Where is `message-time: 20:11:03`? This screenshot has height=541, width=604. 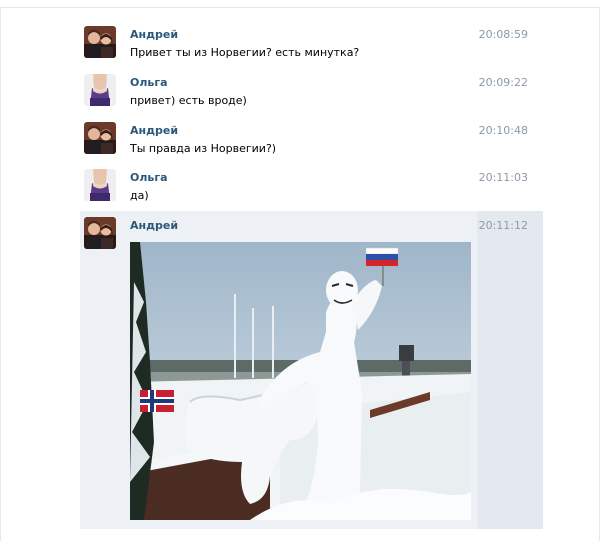 message-time: 20:11:03 is located at coordinates (503, 177).